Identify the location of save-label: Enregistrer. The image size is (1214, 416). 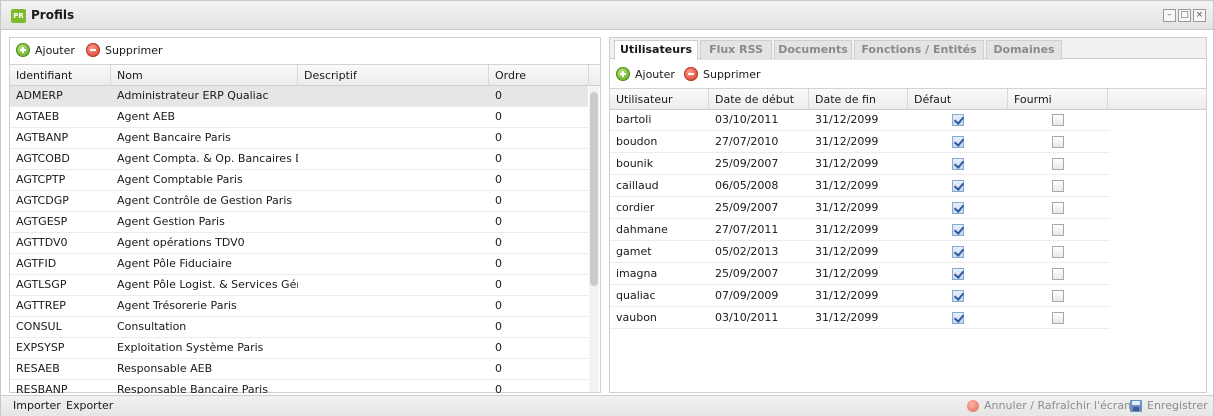
(1177, 405).